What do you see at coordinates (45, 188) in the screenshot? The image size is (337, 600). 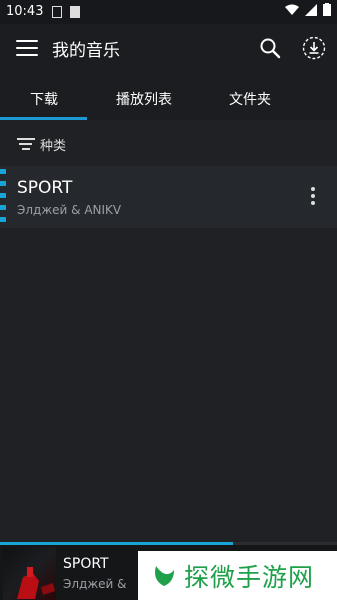 I see `song-title: SPORT` at bounding box center [45, 188].